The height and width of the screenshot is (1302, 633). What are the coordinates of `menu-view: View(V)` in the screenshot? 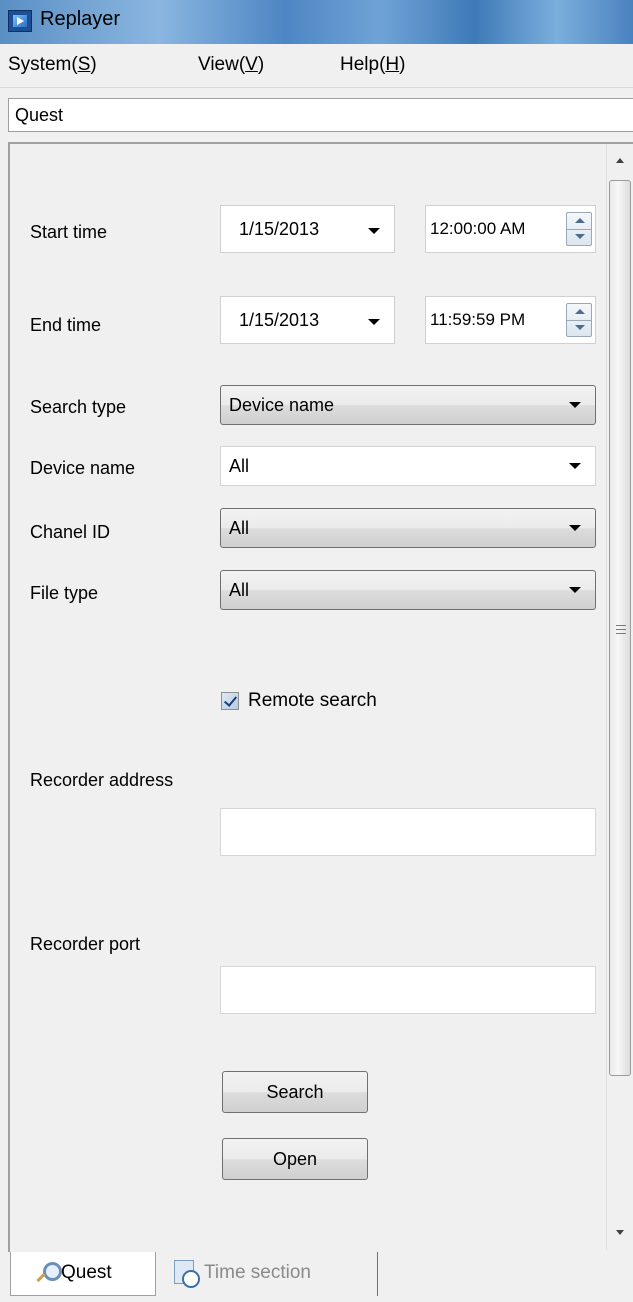 It's located at (231, 65).